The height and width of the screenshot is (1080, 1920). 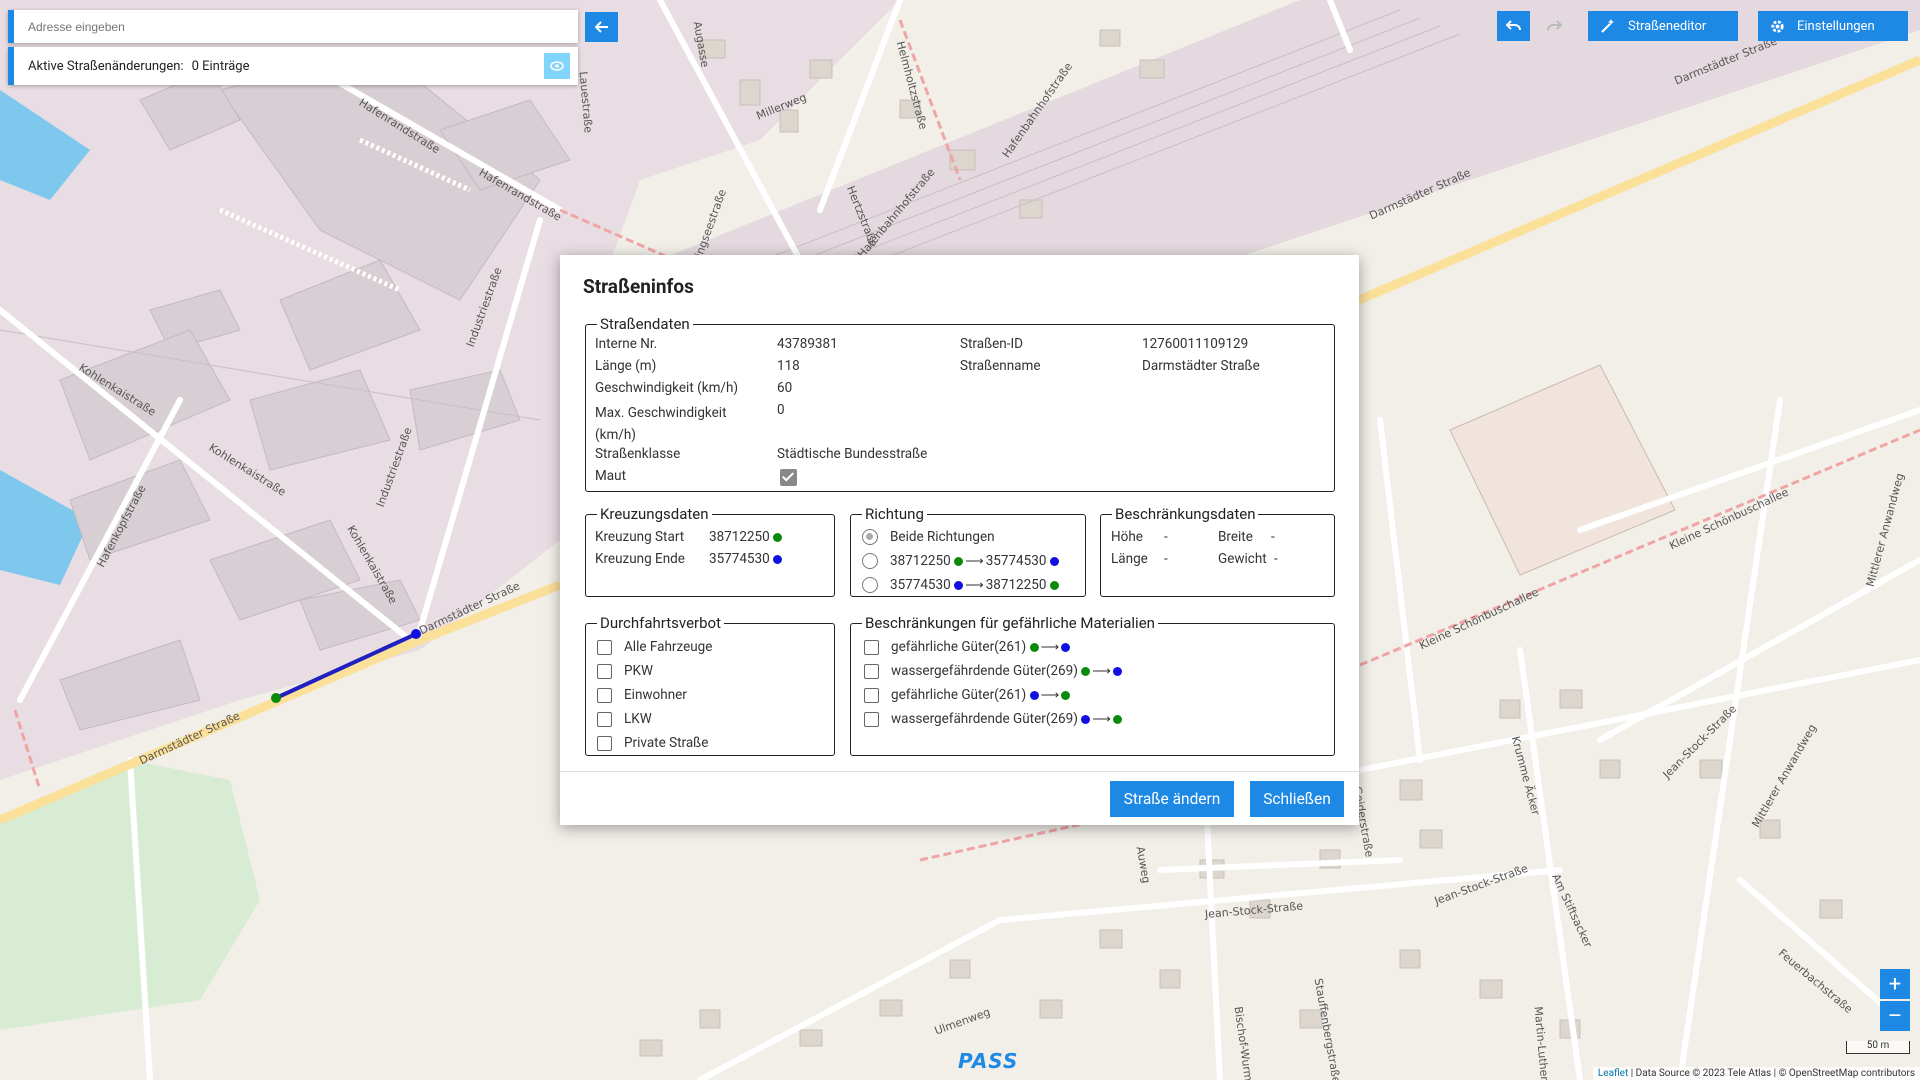 I want to click on toll-checkbox, so click(x=788, y=477).